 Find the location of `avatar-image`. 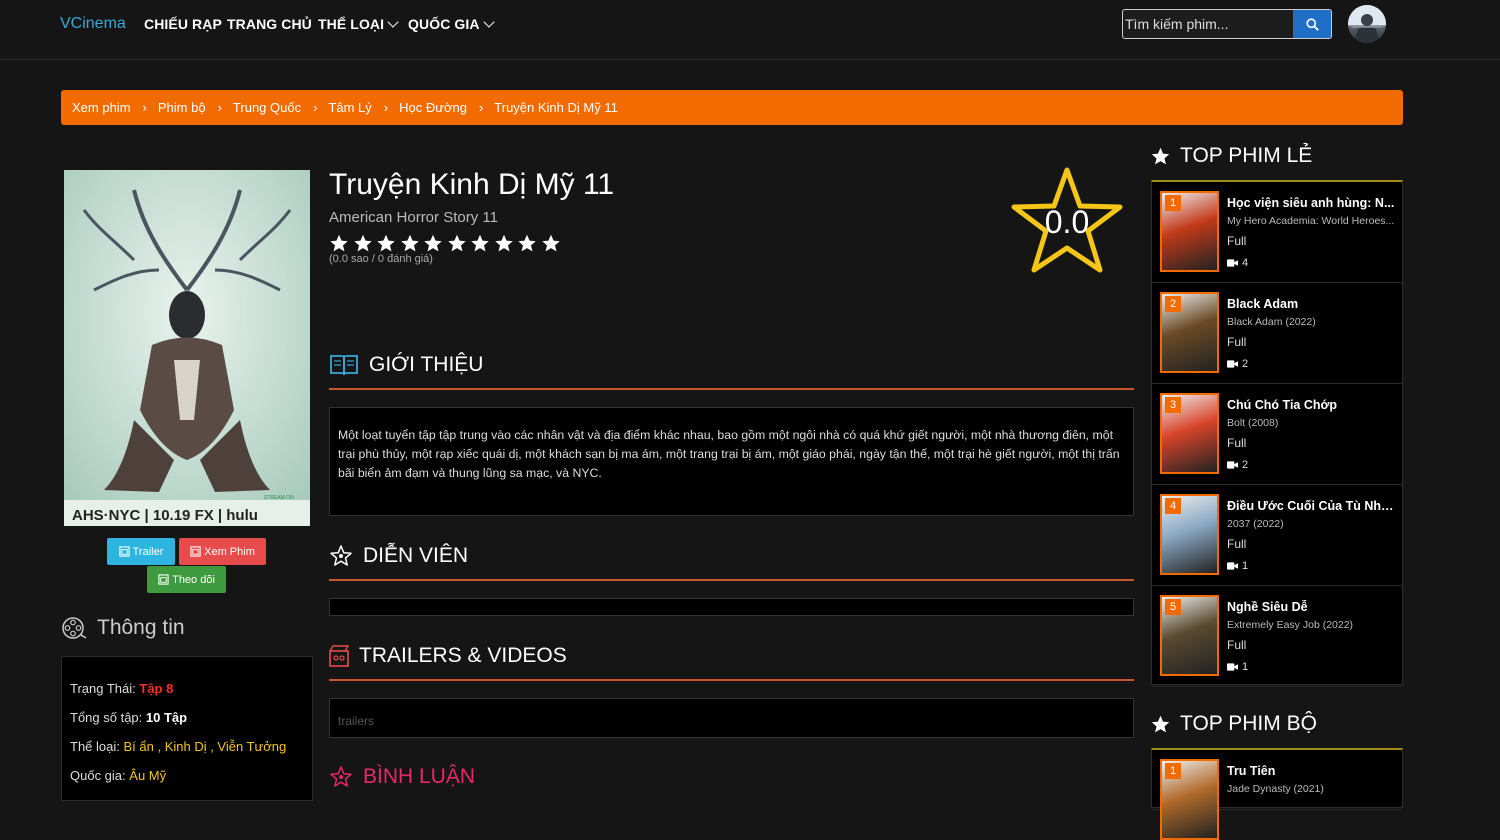

avatar-image is located at coordinates (1367, 24).